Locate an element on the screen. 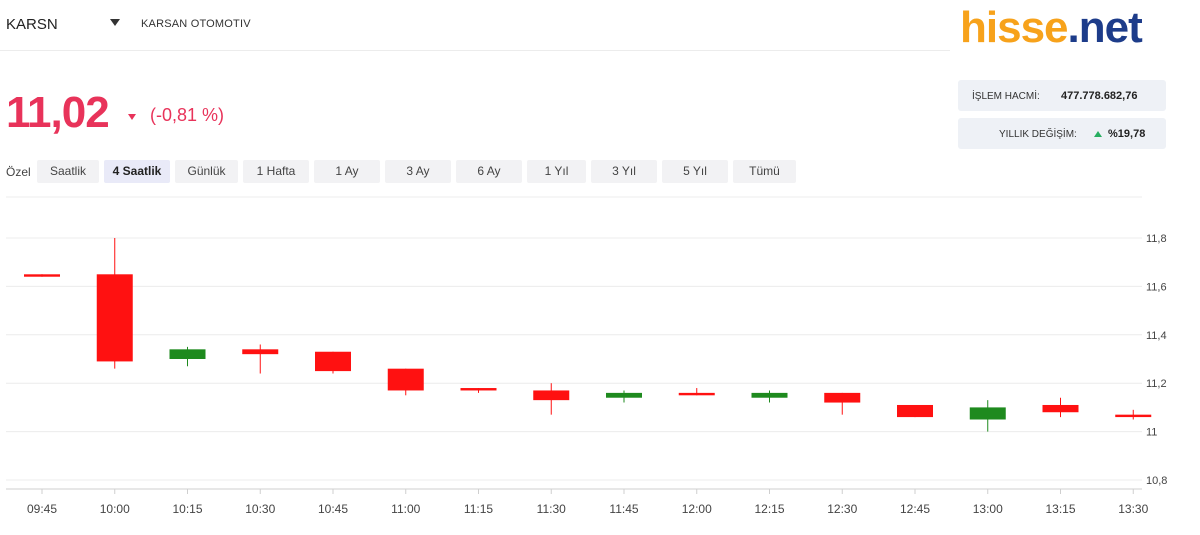 The image size is (1200, 535). tab-saatlik: Saatlik is located at coordinates (68, 171).